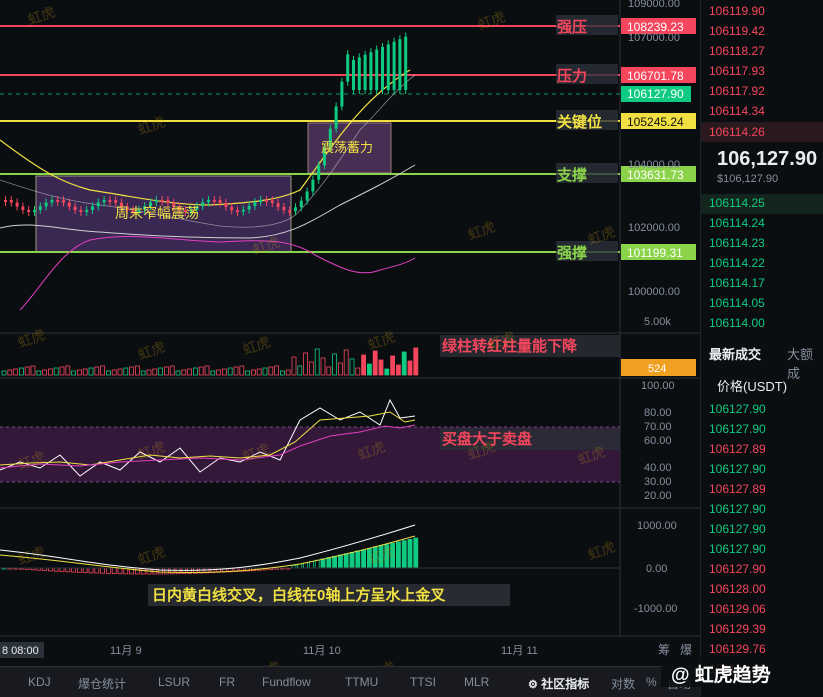  What do you see at coordinates (737, 71) in the screenshot?
I see `ask-row: 106117.93` at bounding box center [737, 71].